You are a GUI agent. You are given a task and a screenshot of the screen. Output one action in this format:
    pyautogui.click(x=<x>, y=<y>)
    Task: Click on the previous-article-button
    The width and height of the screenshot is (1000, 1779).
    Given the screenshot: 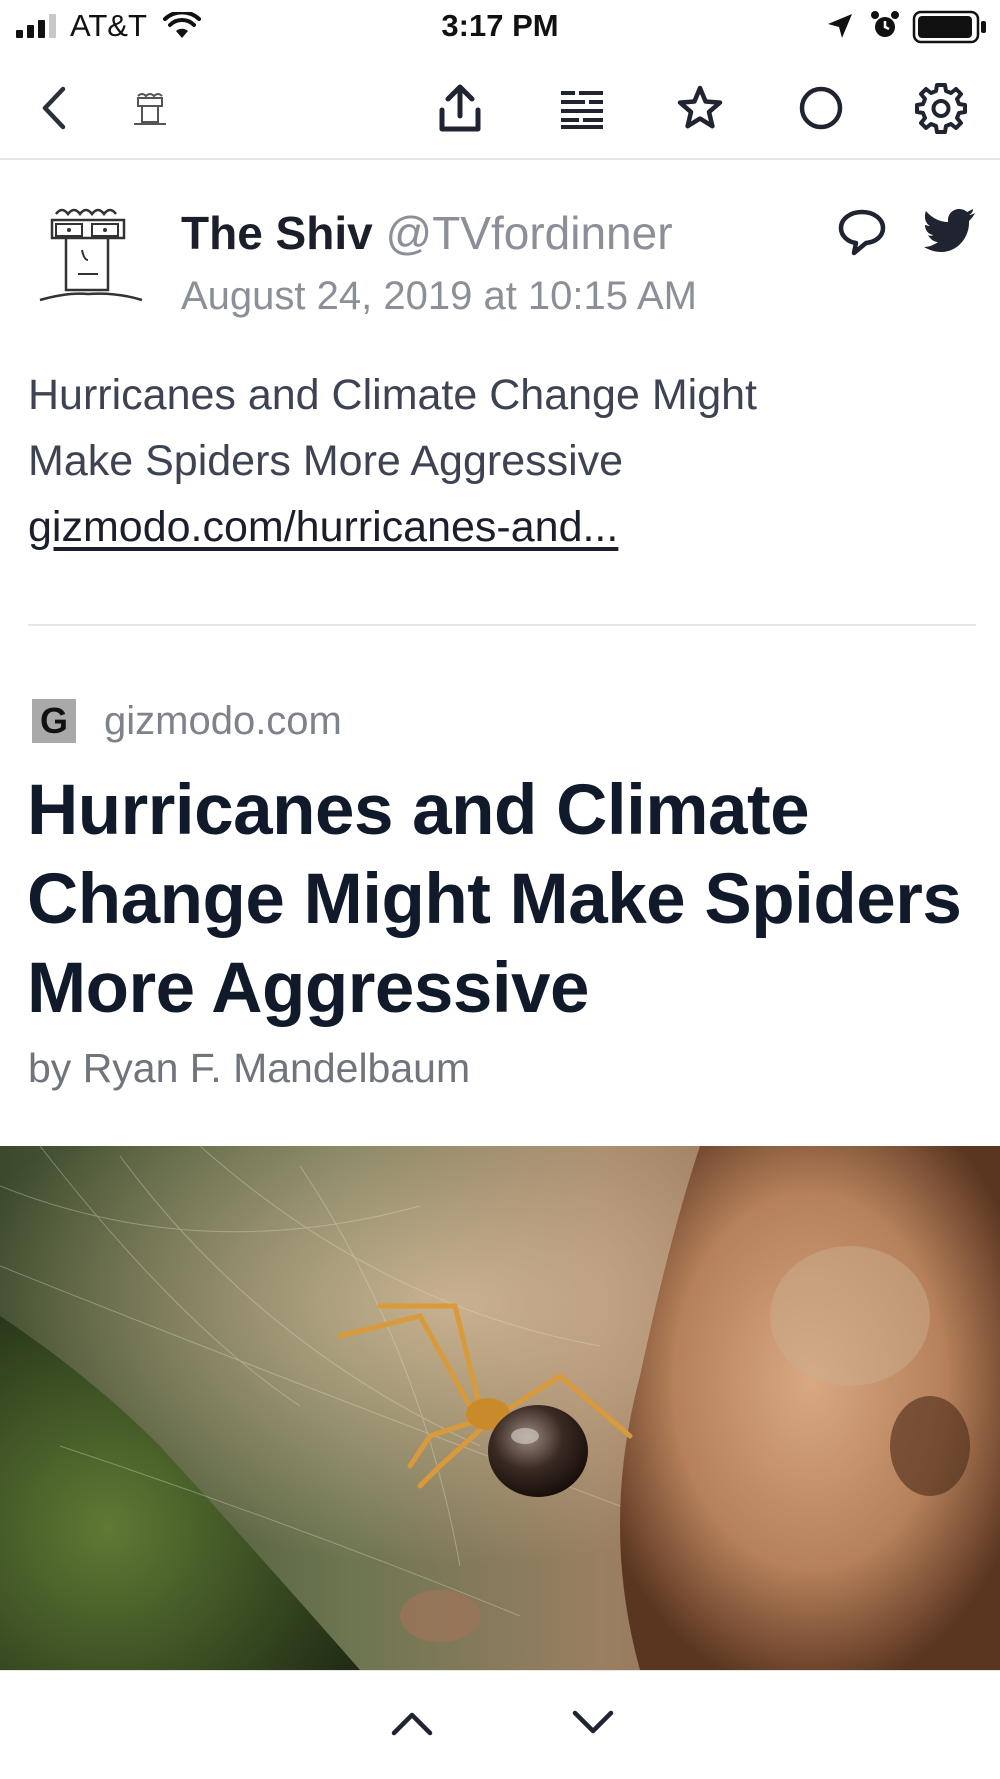 What is the action you would take?
    pyautogui.click(x=412, y=1723)
    